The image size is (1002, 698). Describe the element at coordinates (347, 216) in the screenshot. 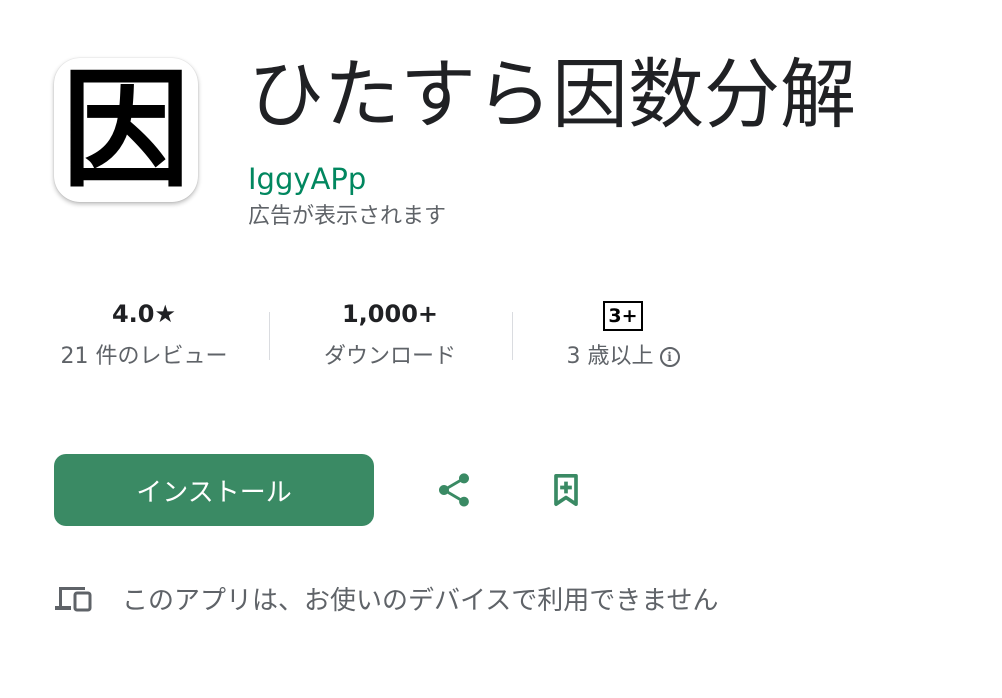

I see `ads-notice: 広告が表示されます` at that location.